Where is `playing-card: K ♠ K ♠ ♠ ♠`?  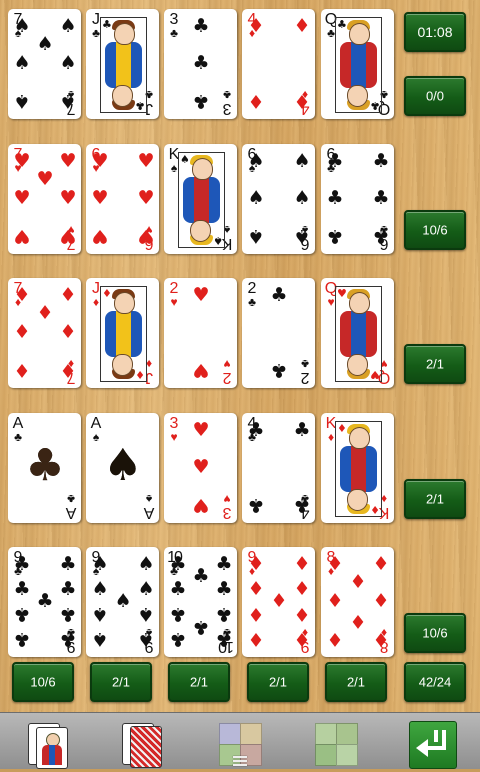
playing-card: K ♠ K ♠ ♠ ♠ is located at coordinates (200, 199).